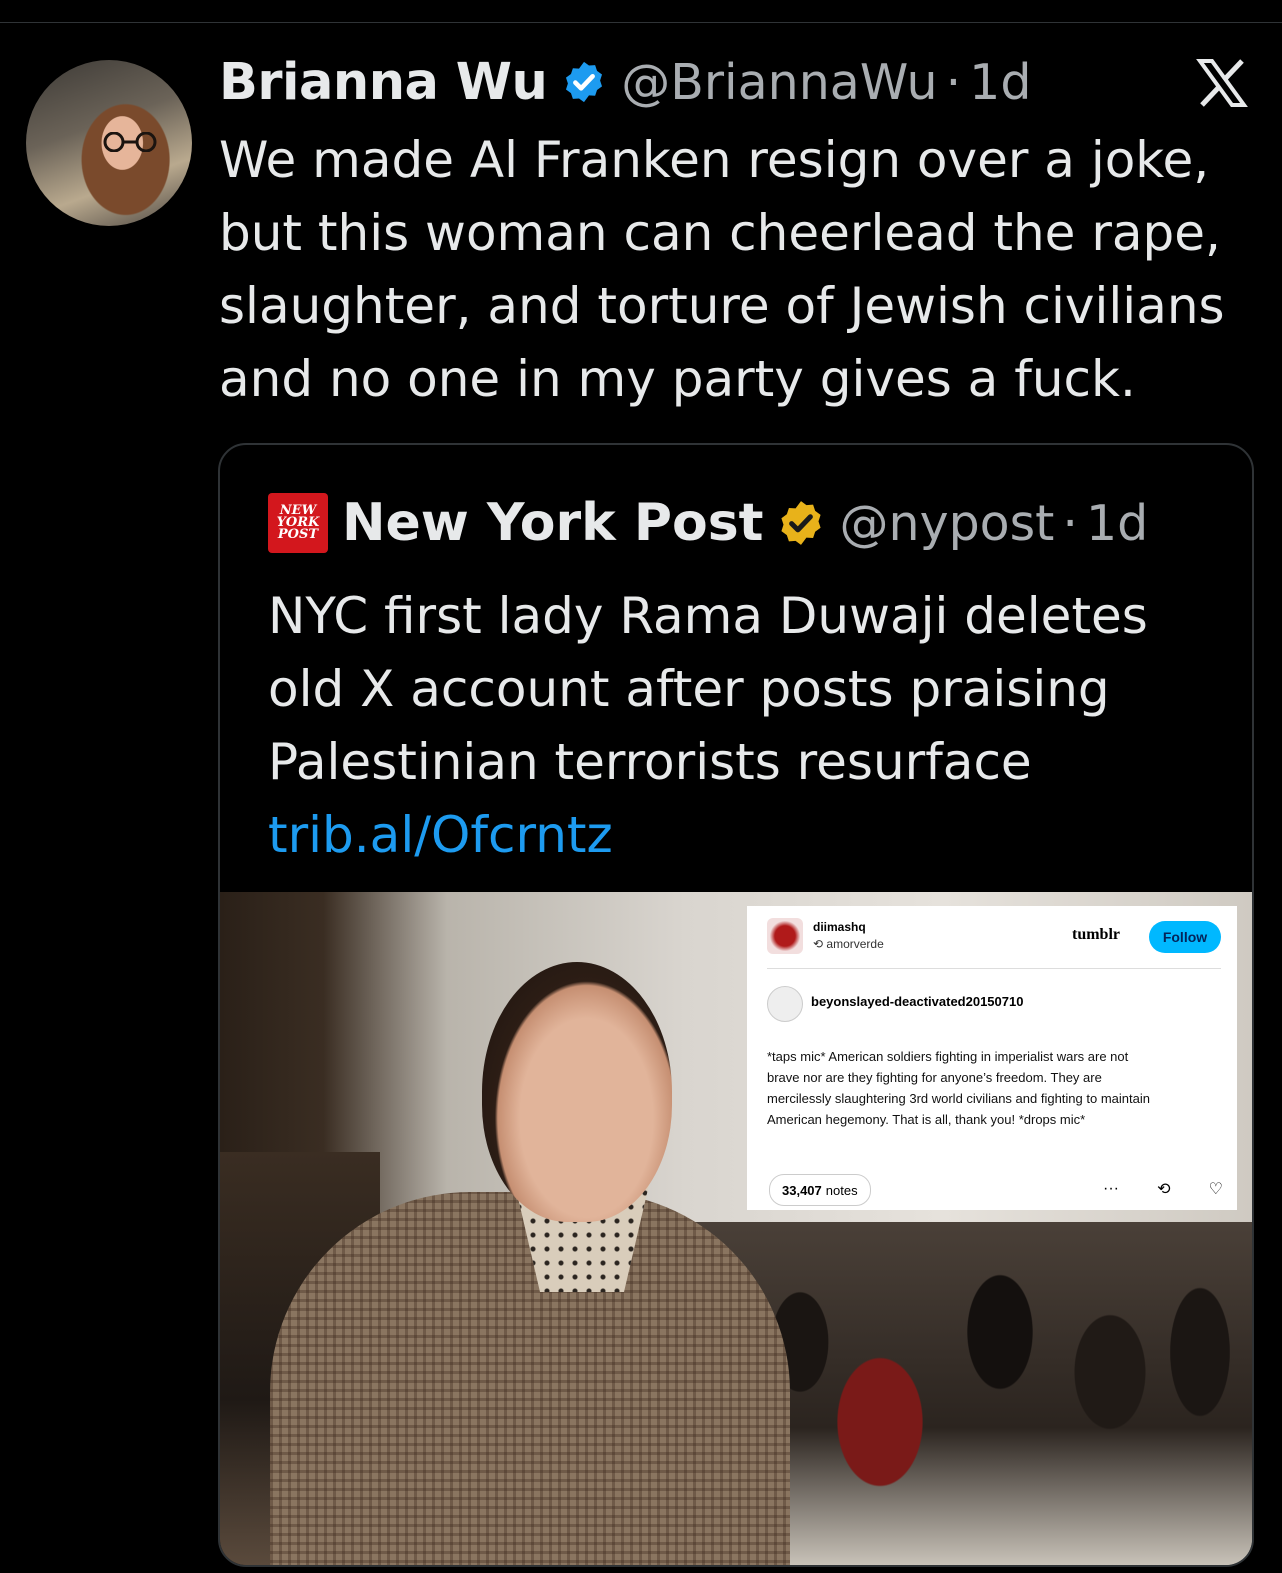  Describe the element at coordinates (1000, 82) in the screenshot. I see `tweet-time: 1d` at that location.